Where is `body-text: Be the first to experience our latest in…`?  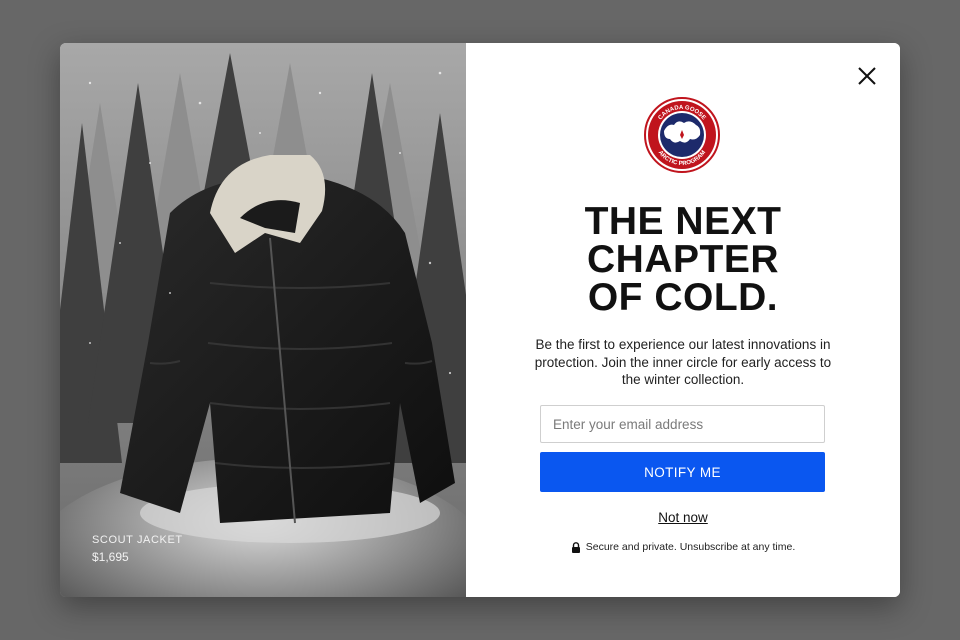 body-text: Be the first to experience our latest in… is located at coordinates (683, 362).